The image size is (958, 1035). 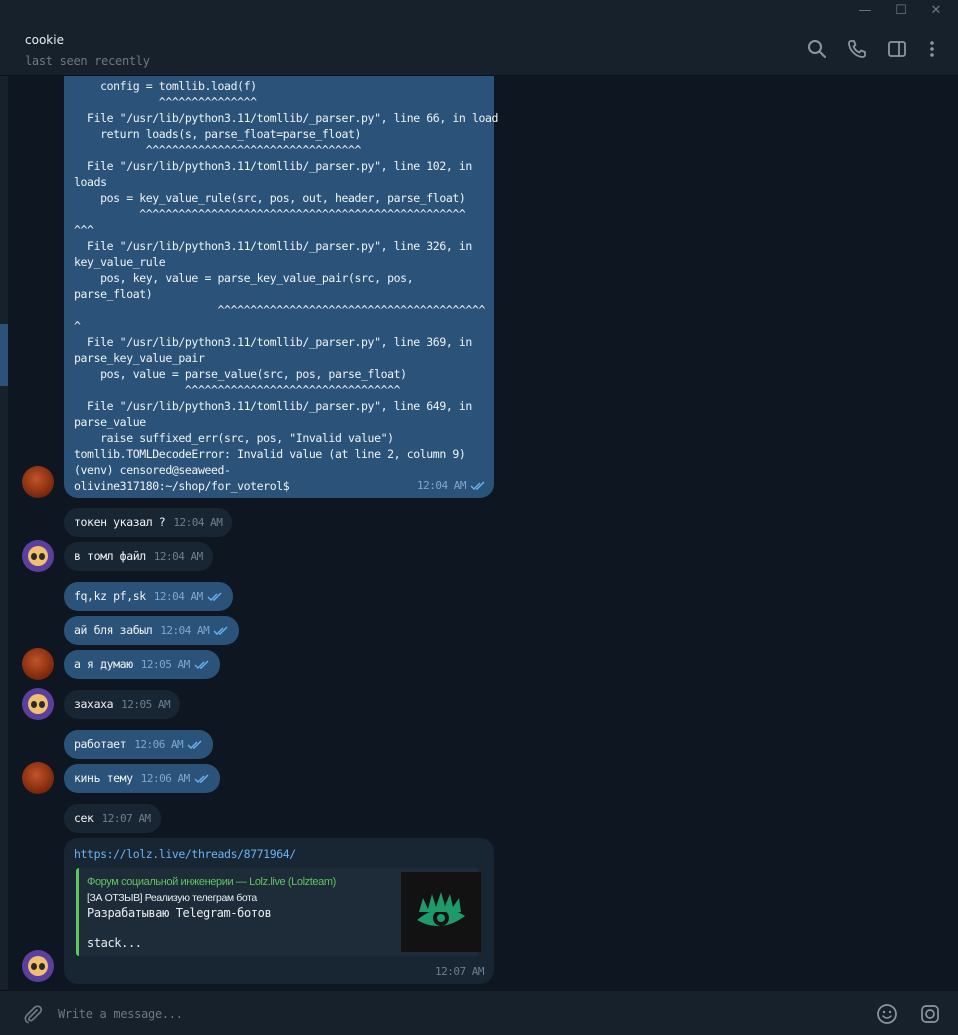 I want to click on message-text: а я думаю, so click(x=103, y=664).